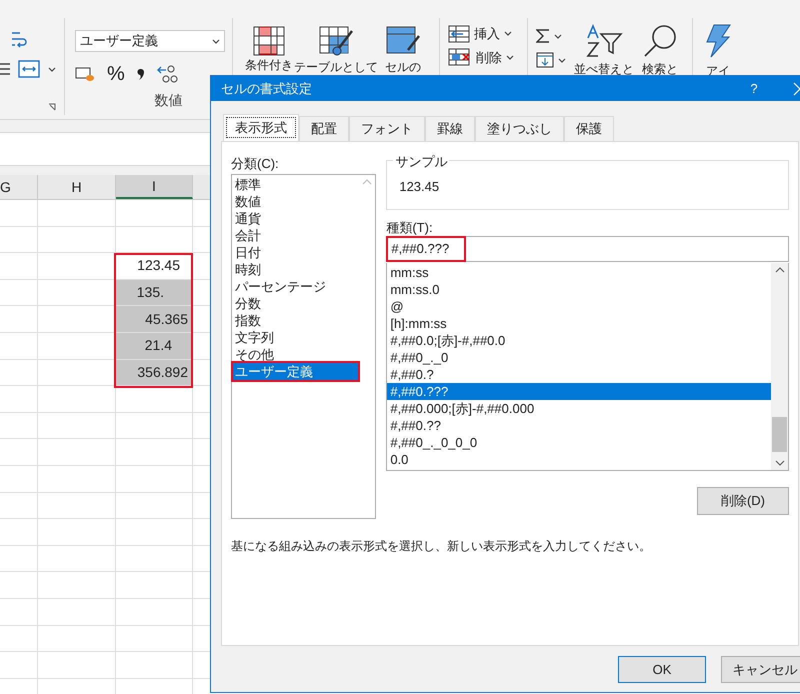  I want to click on tab: 塗りつぶし, so click(519, 128).